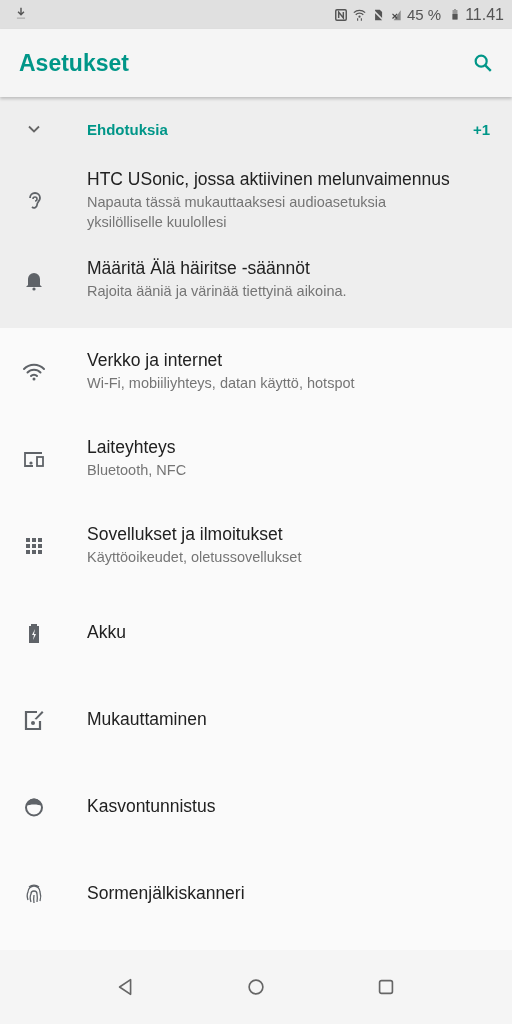 The image size is (512, 1024). I want to click on settings-item: HTC USonic, jossa aktiivinen melunvaimennus Napauta tässä mukauttaaksesi audioasetuksia yksilölliselle kuulollesi, so click(256, 201).